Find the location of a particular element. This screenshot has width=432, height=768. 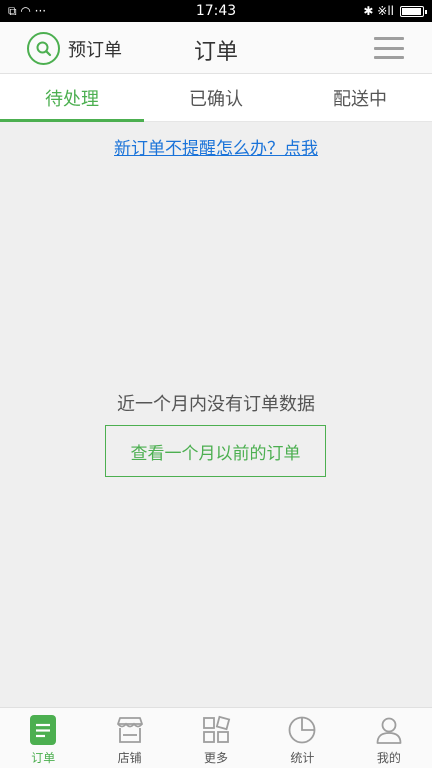

tab-pending: 待处理 is located at coordinates (72, 98).